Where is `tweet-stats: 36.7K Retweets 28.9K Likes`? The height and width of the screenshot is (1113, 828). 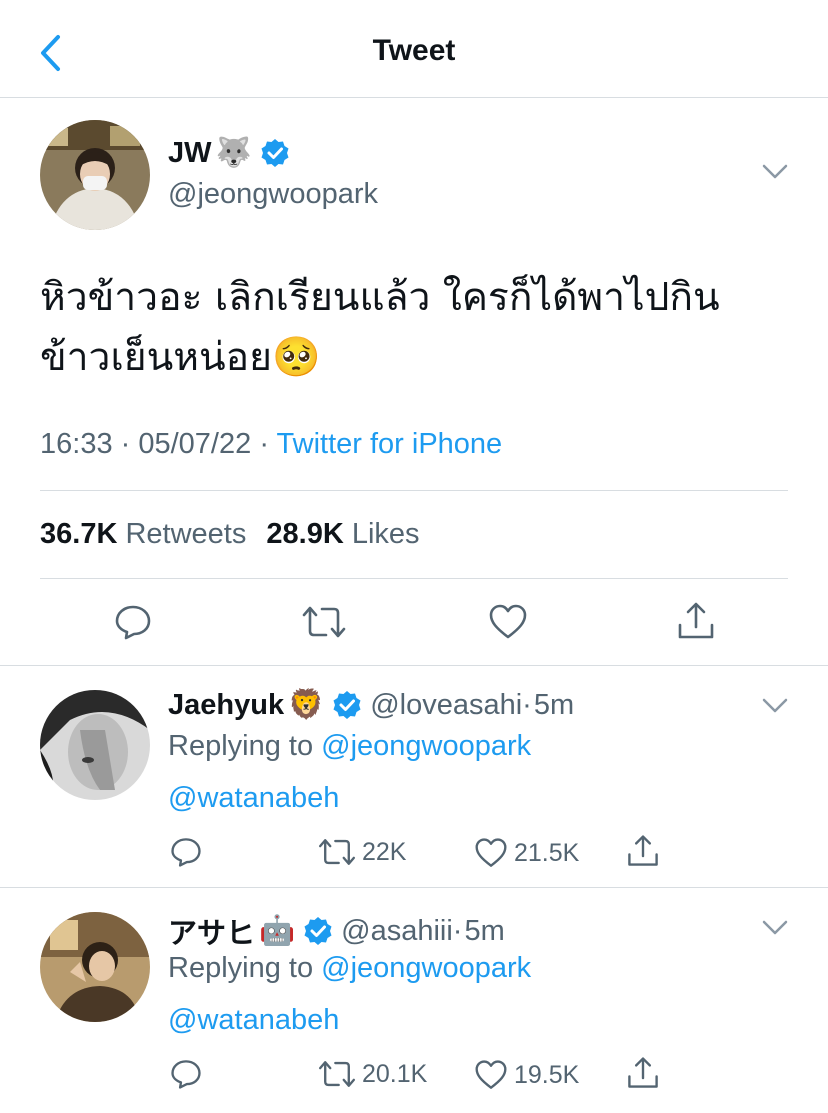 tweet-stats: 36.7K Retweets 28.9K Likes is located at coordinates (236, 534).